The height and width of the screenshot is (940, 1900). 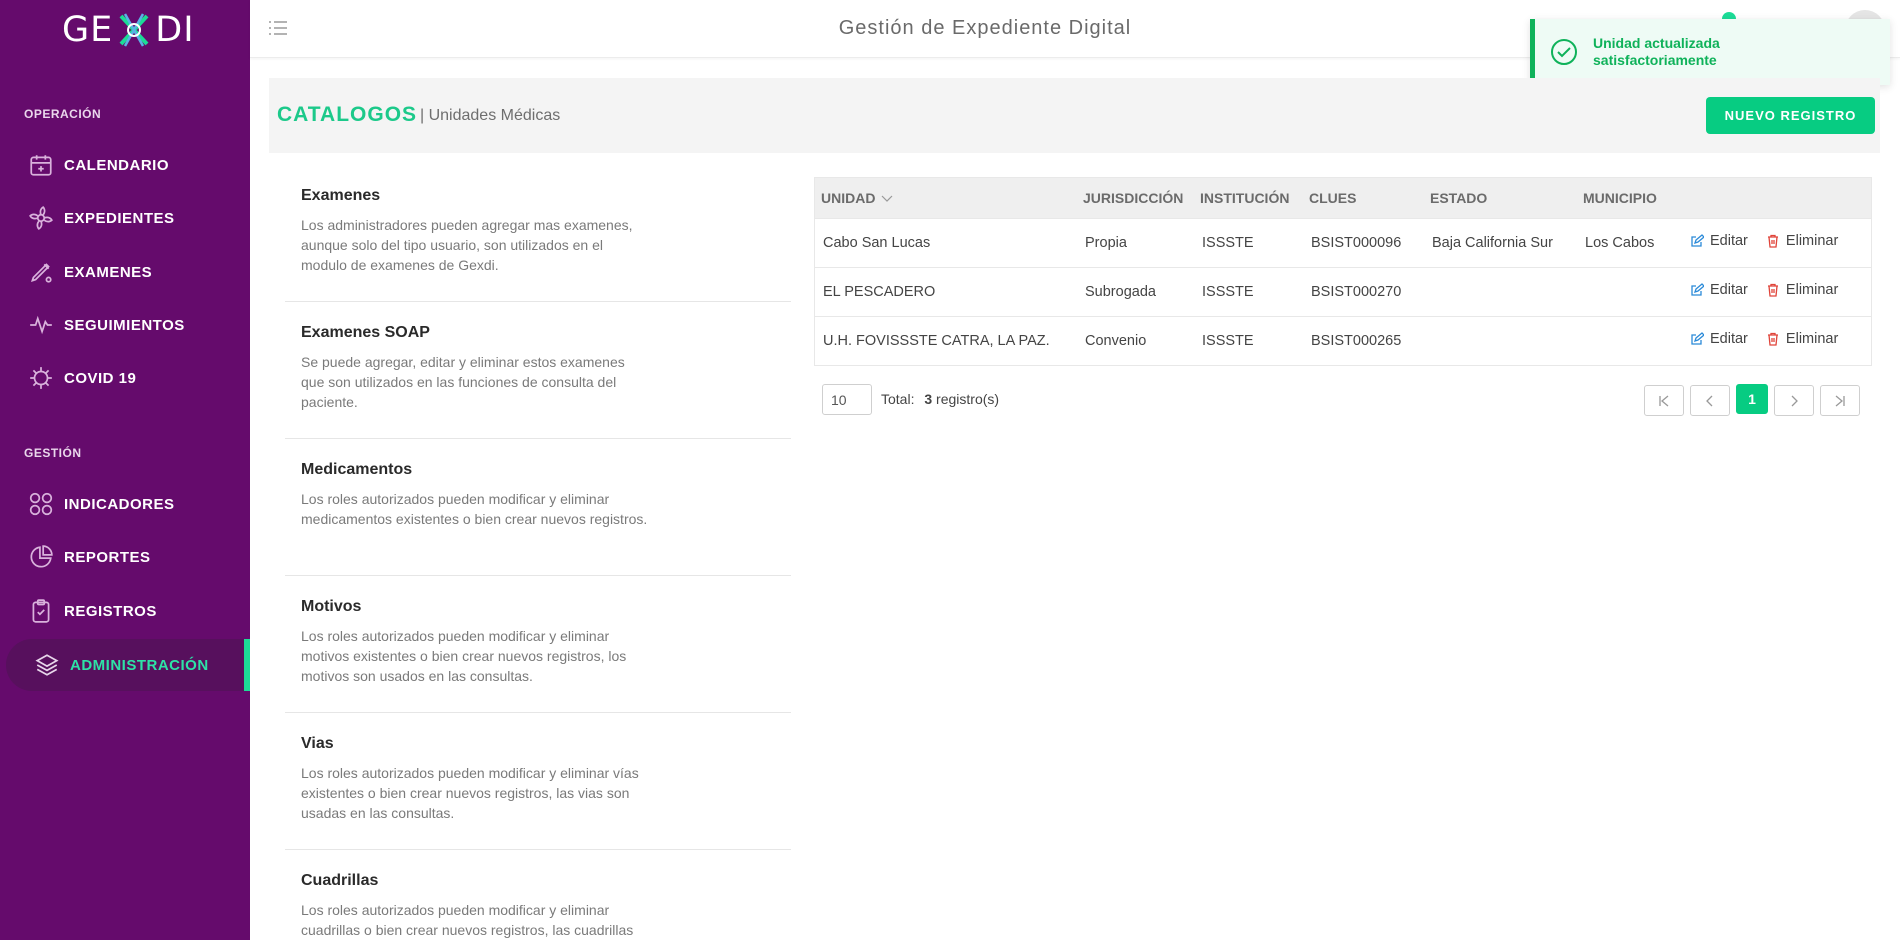 What do you see at coordinates (41, 557) in the screenshot?
I see `pie-chart-icon` at bounding box center [41, 557].